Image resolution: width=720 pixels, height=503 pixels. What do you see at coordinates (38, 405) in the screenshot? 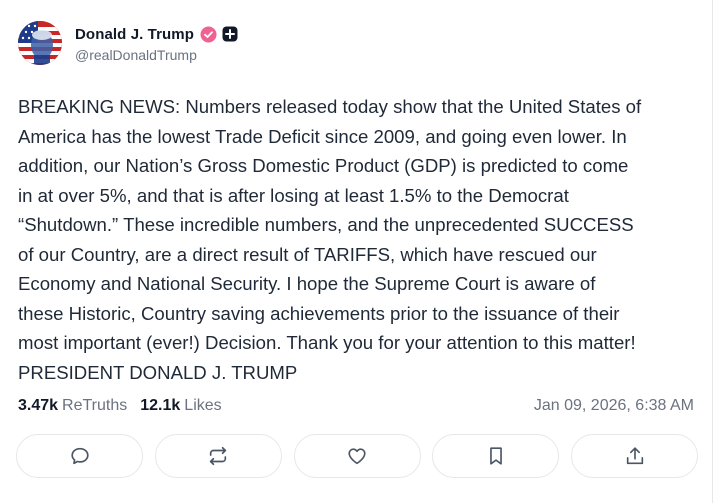
I see `retruths-count: 3.47k` at bounding box center [38, 405].